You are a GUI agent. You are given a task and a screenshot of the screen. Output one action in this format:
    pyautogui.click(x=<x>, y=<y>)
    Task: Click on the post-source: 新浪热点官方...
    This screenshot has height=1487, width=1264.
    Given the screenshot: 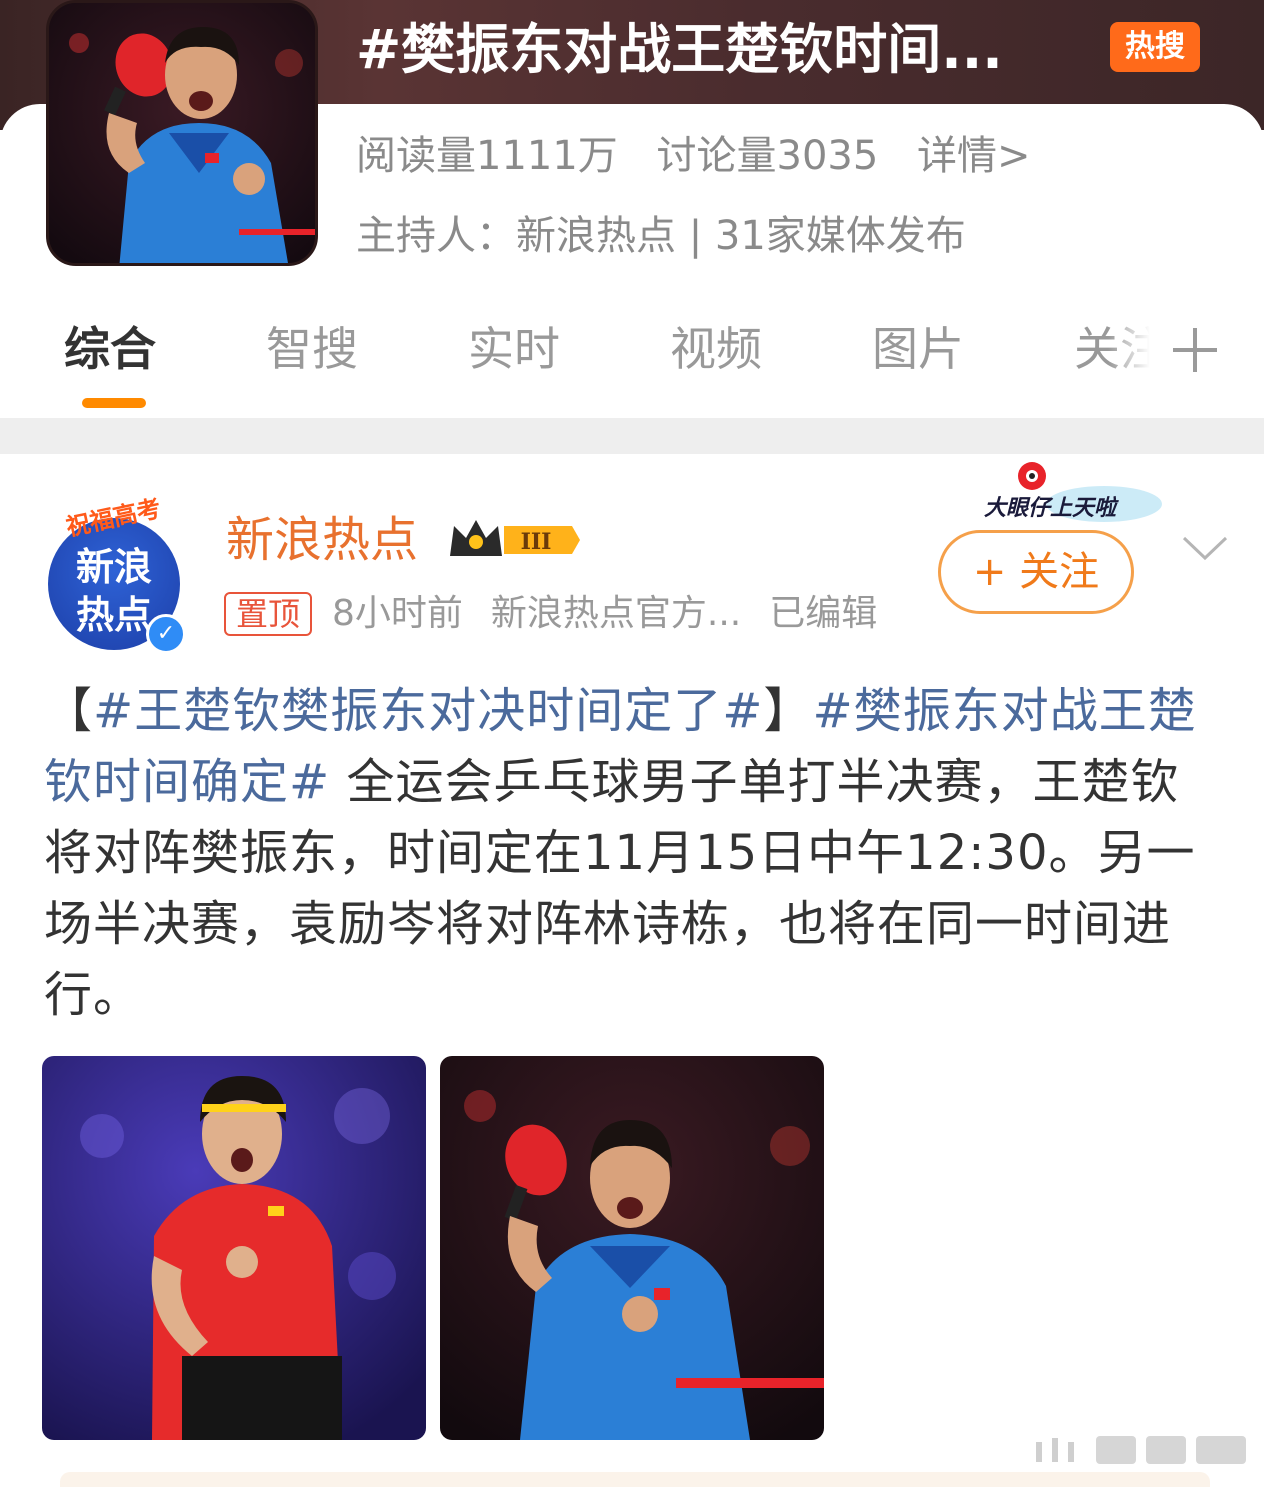 What is the action you would take?
    pyautogui.click(x=616, y=613)
    